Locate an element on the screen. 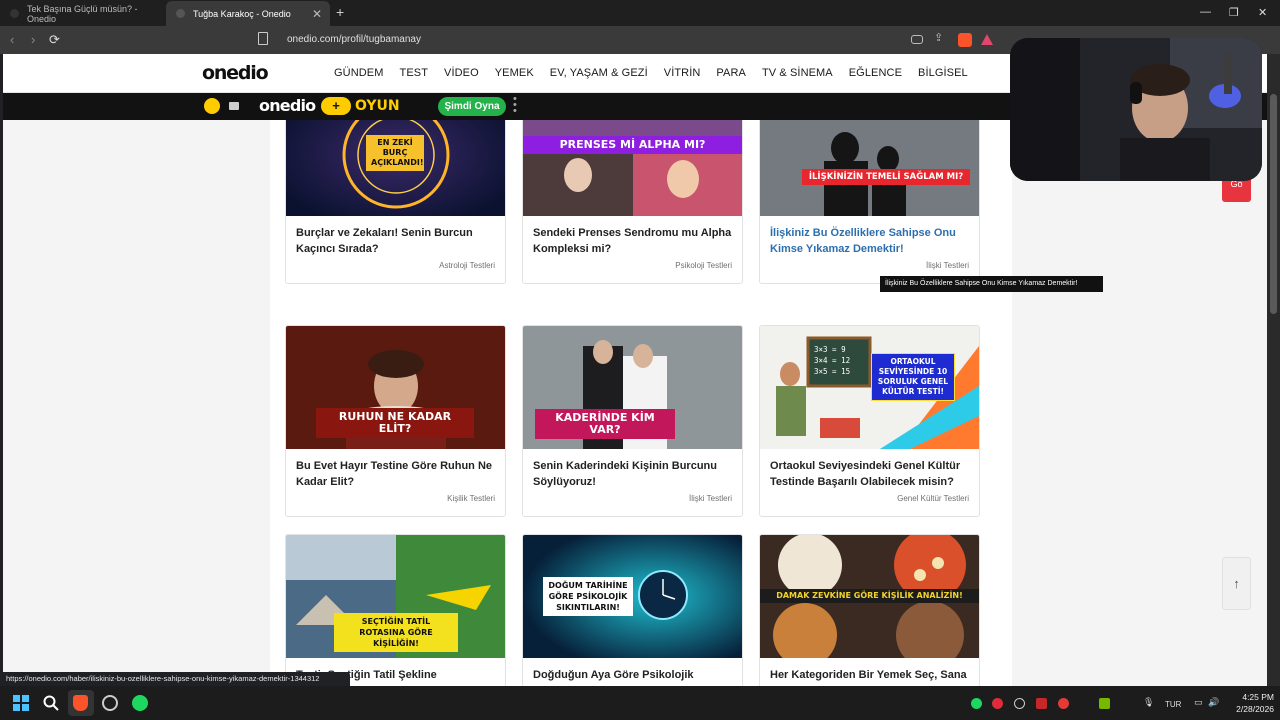  card-thumbnail: DAMAK ZEVKİNE GÖRE KİŞİLİK ANALİZİN! is located at coordinates (869, 596).